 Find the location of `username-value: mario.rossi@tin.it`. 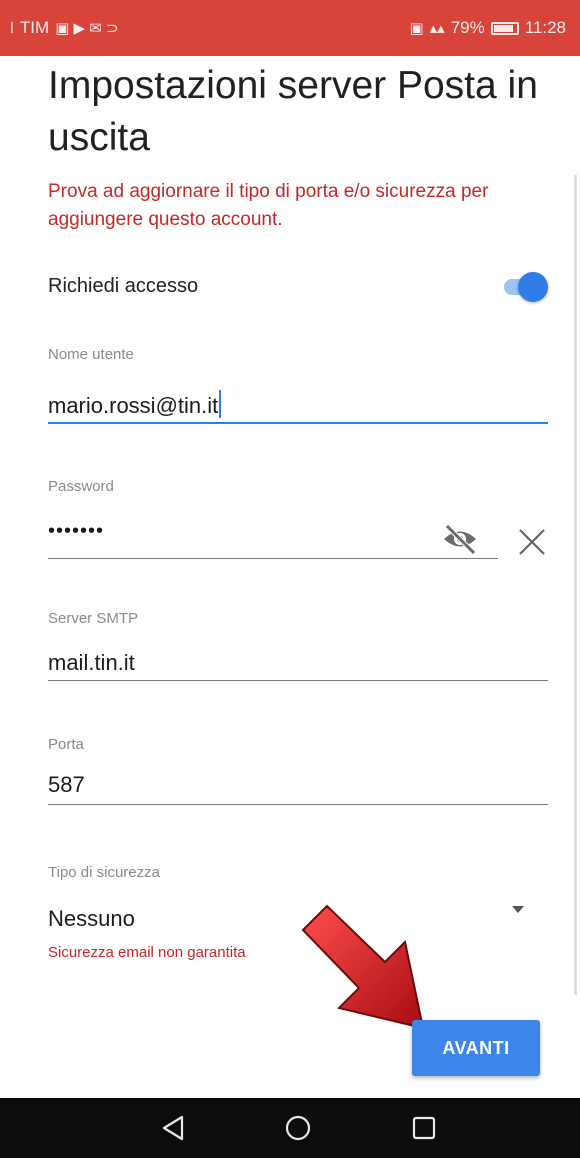

username-value: mario.rossi@tin.it is located at coordinates (133, 405).